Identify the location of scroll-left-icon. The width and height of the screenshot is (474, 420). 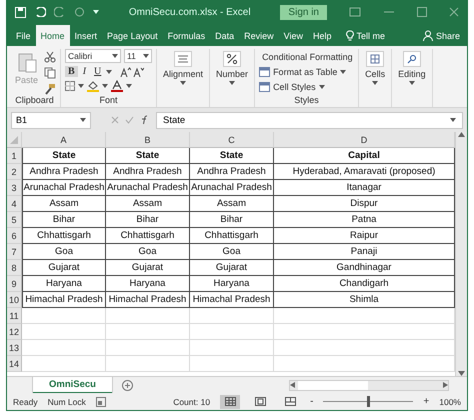
(292, 385).